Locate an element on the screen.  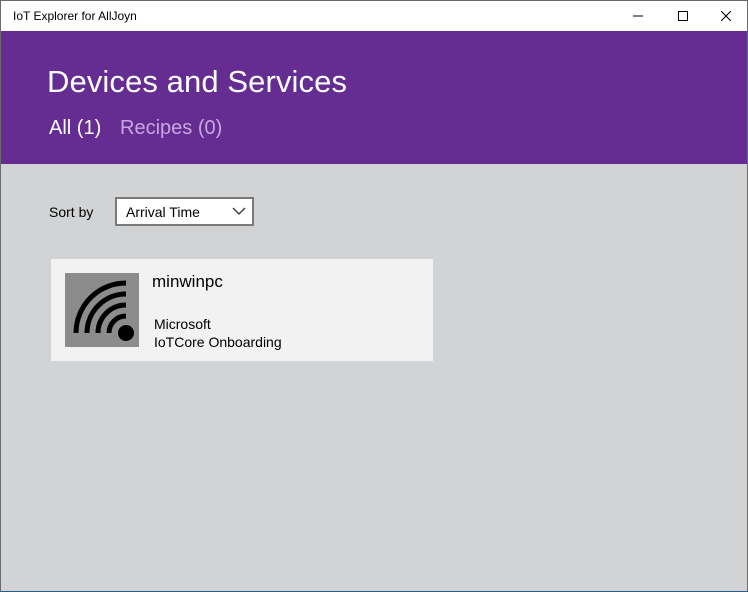
maximize-icon is located at coordinates (683, 16).